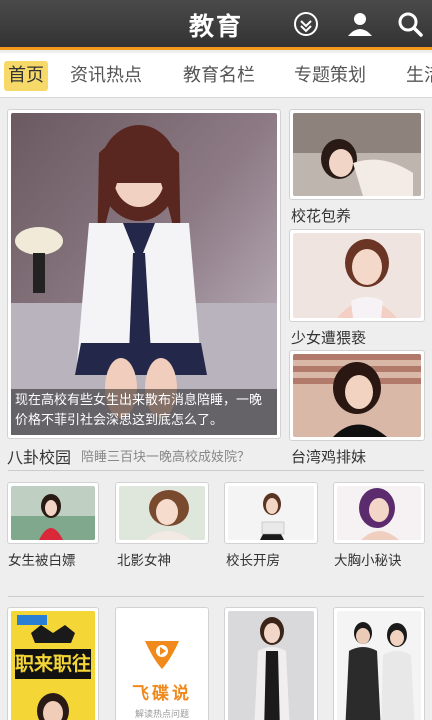  What do you see at coordinates (39, 456) in the screenshot?
I see `section-label: 八卦校园` at bounding box center [39, 456].